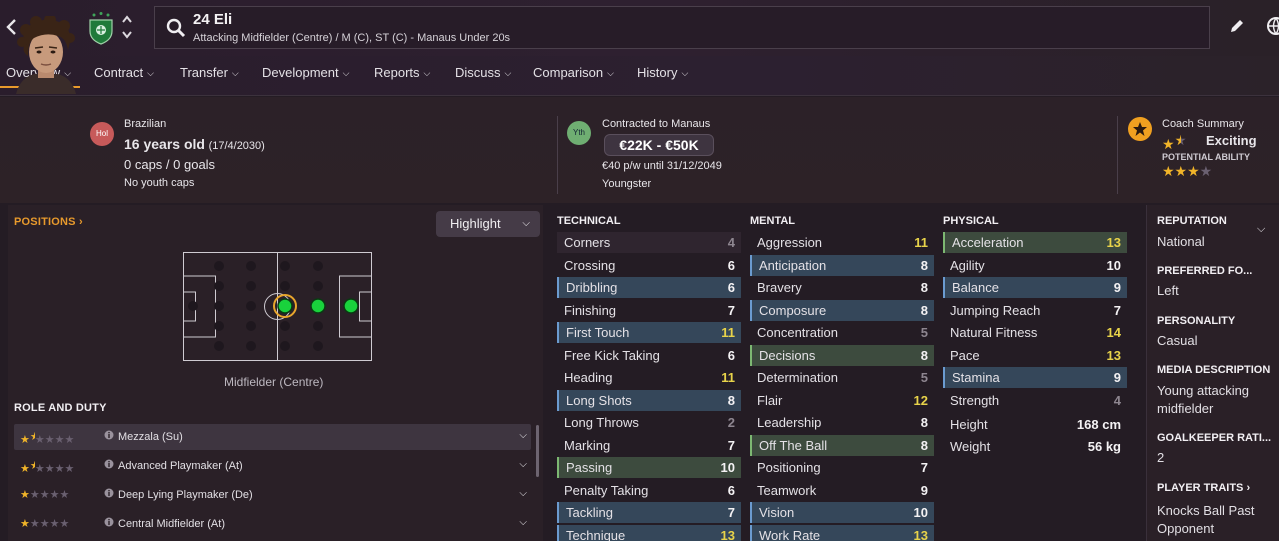 The image size is (1279, 541). I want to click on role-name: Deep Lying Playmaker (De), so click(185, 495).